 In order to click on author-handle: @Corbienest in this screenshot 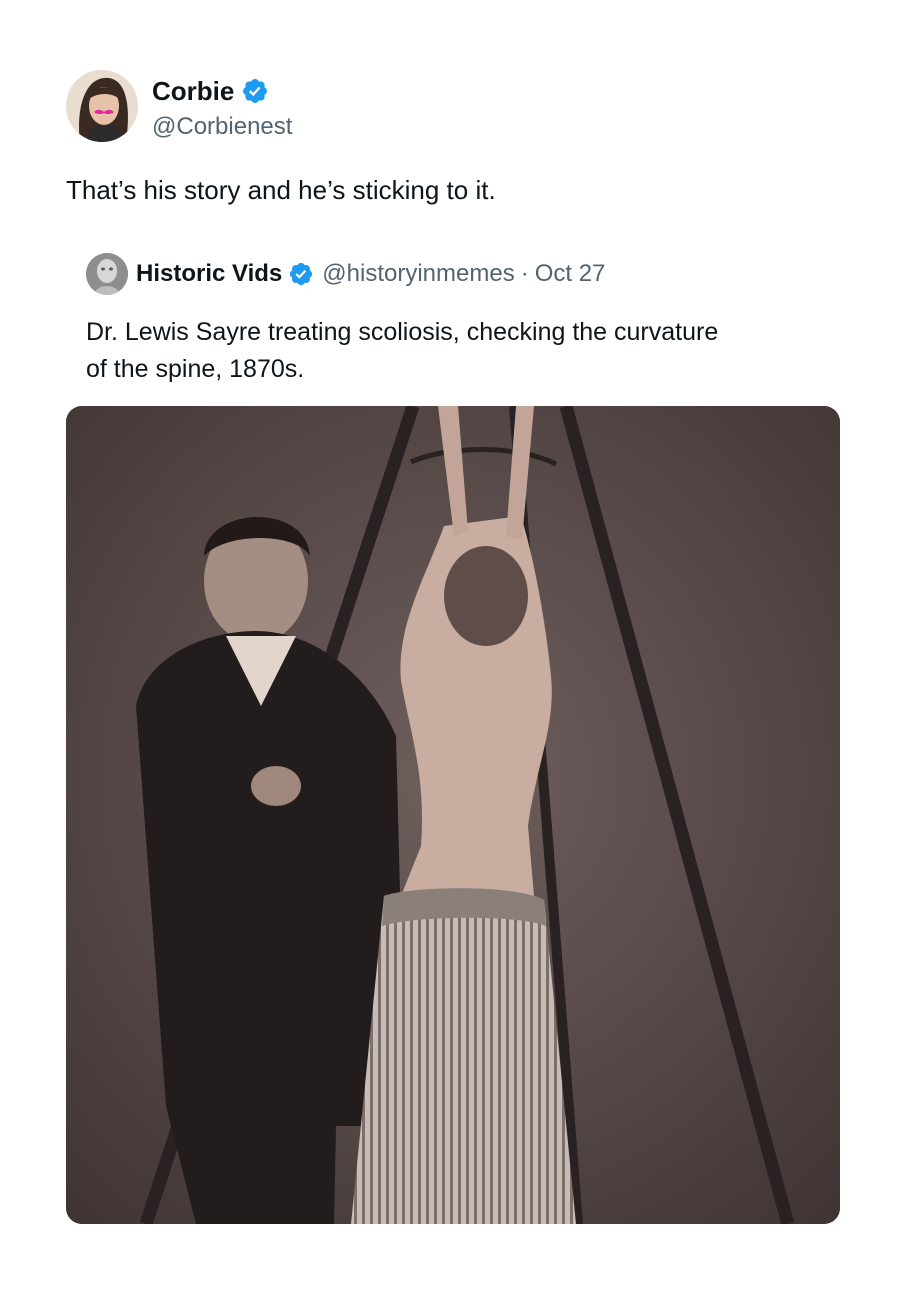, I will do `click(222, 127)`.